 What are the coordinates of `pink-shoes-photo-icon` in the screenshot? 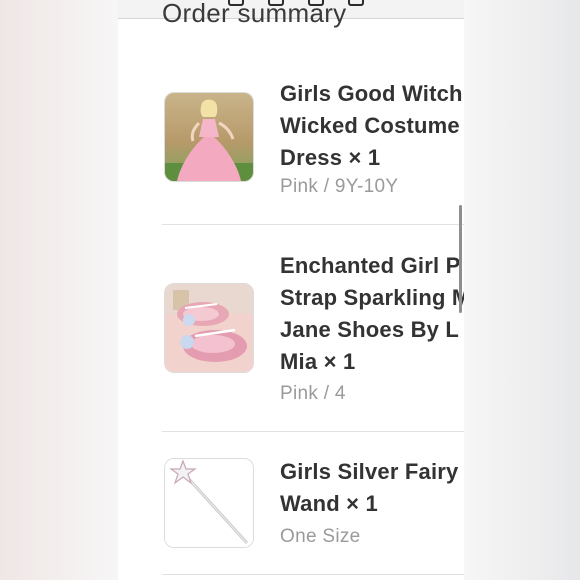 It's located at (209, 328).